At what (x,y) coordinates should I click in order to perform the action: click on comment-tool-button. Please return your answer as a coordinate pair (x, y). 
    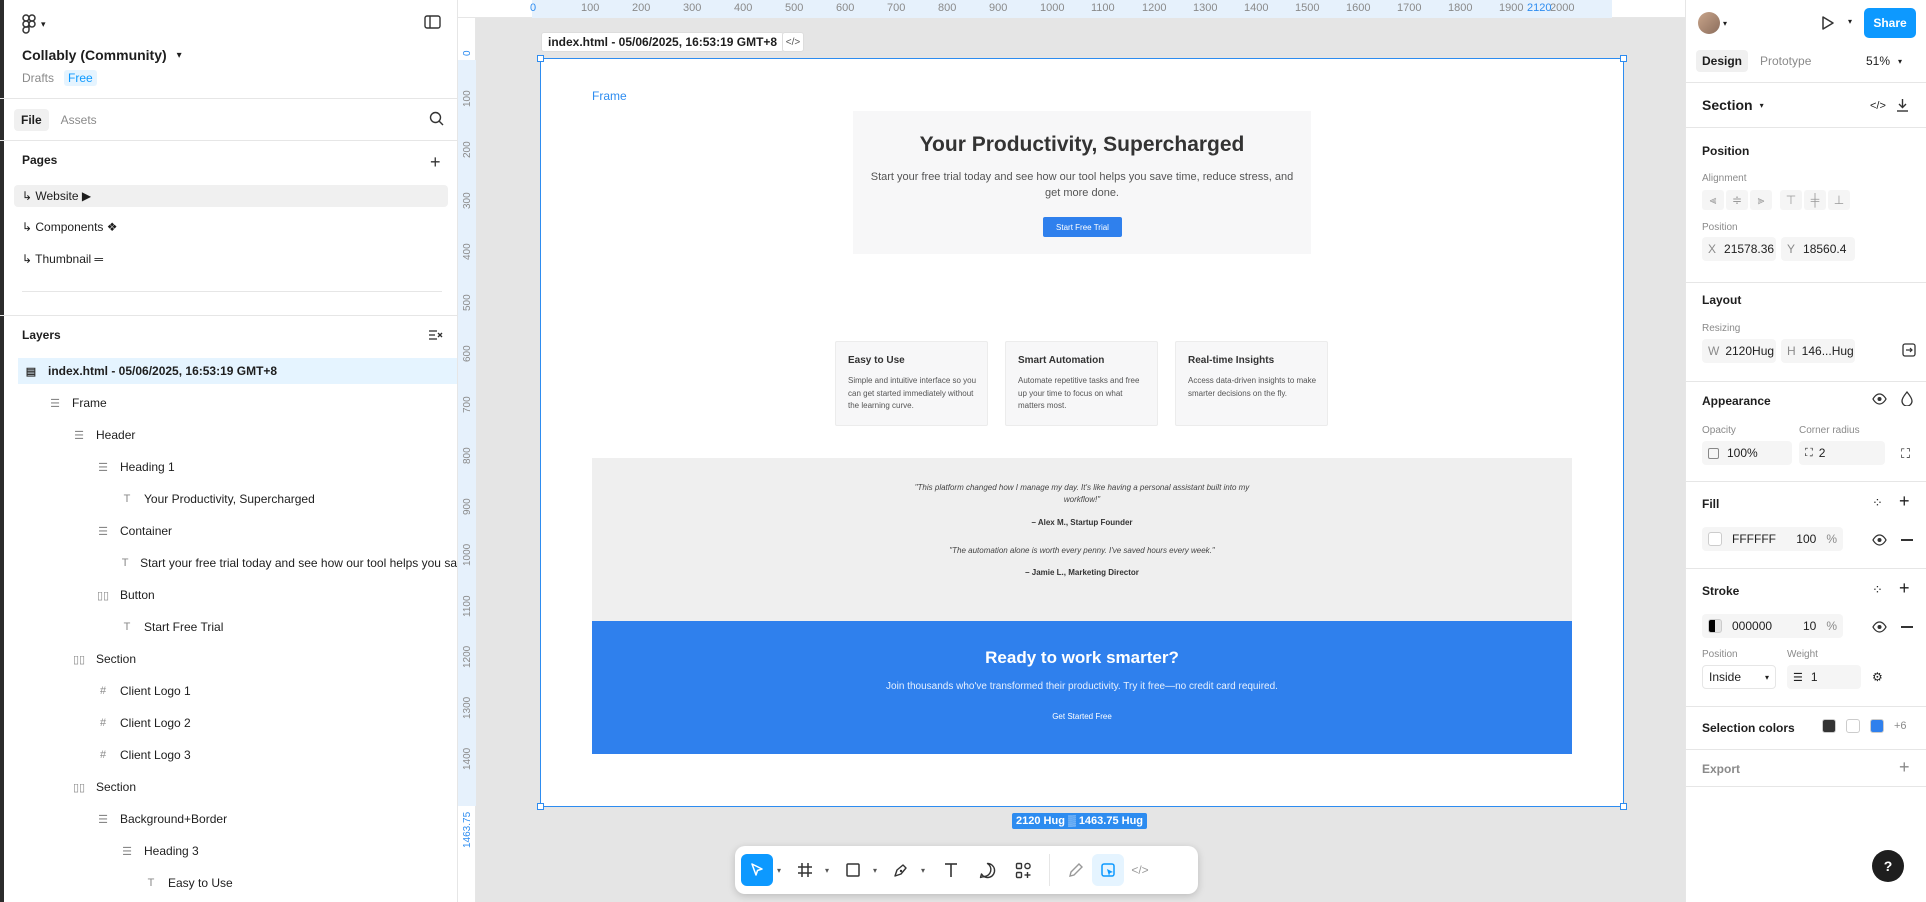
    Looking at the image, I should click on (987, 870).